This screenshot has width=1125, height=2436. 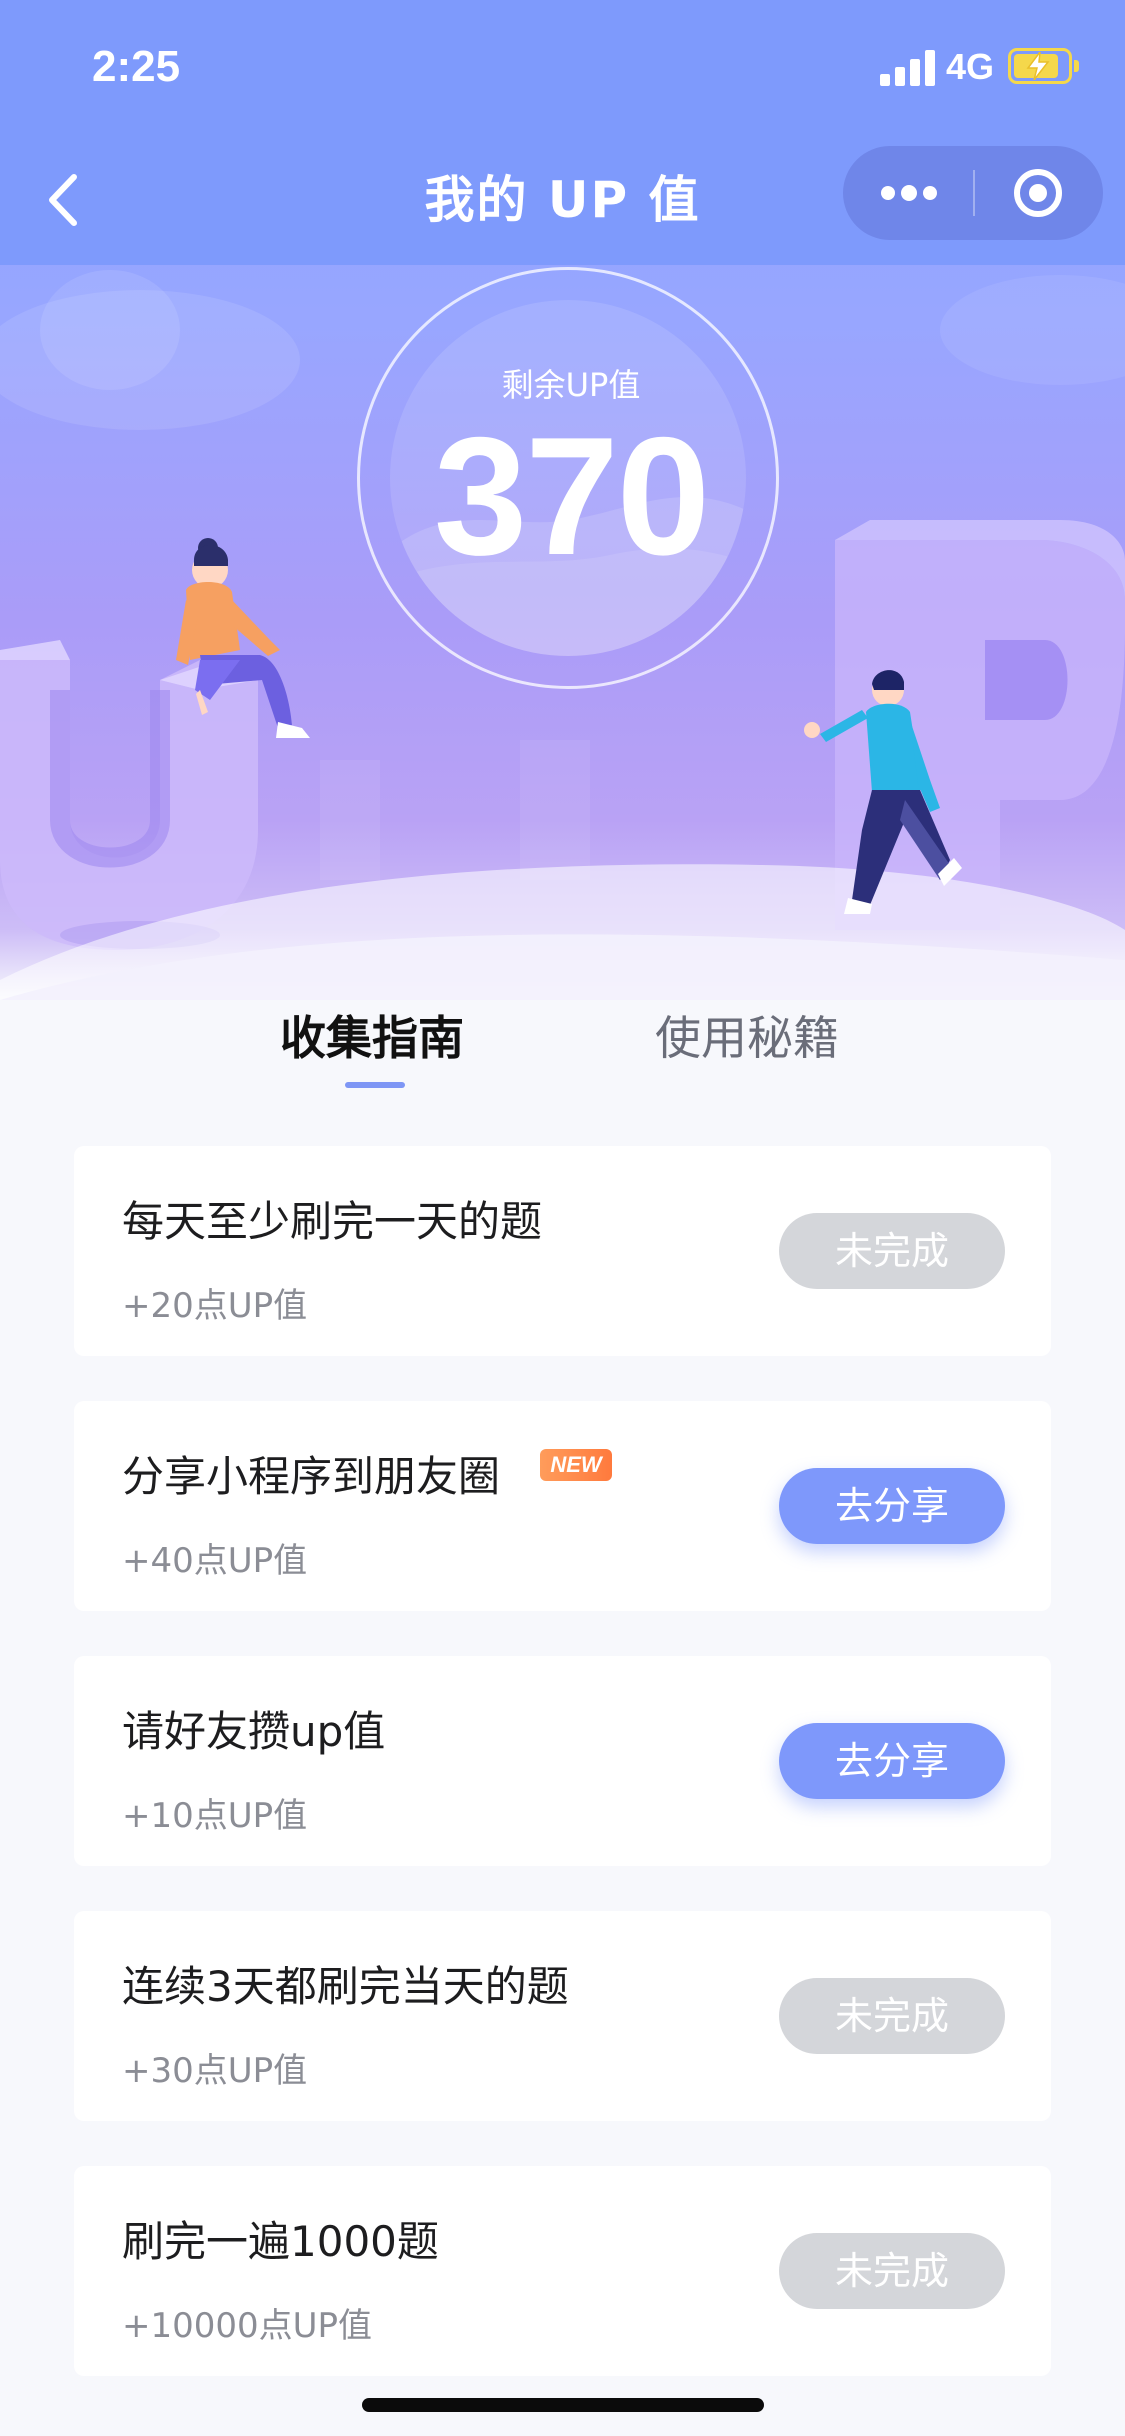 What do you see at coordinates (247, 2326) in the screenshot?
I see `task-reward: +10000点UP值` at bounding box center [247, 2326].